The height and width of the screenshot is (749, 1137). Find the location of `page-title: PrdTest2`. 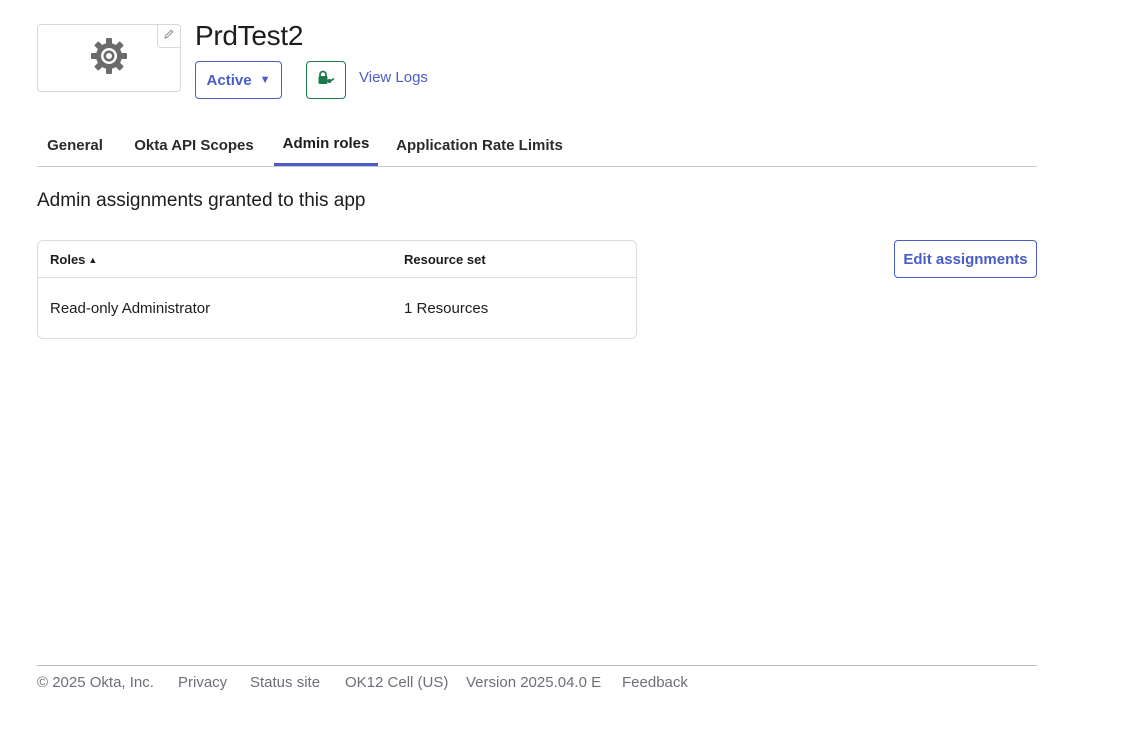

page-title: PrdTest2 is located at coordinates (249, 35).